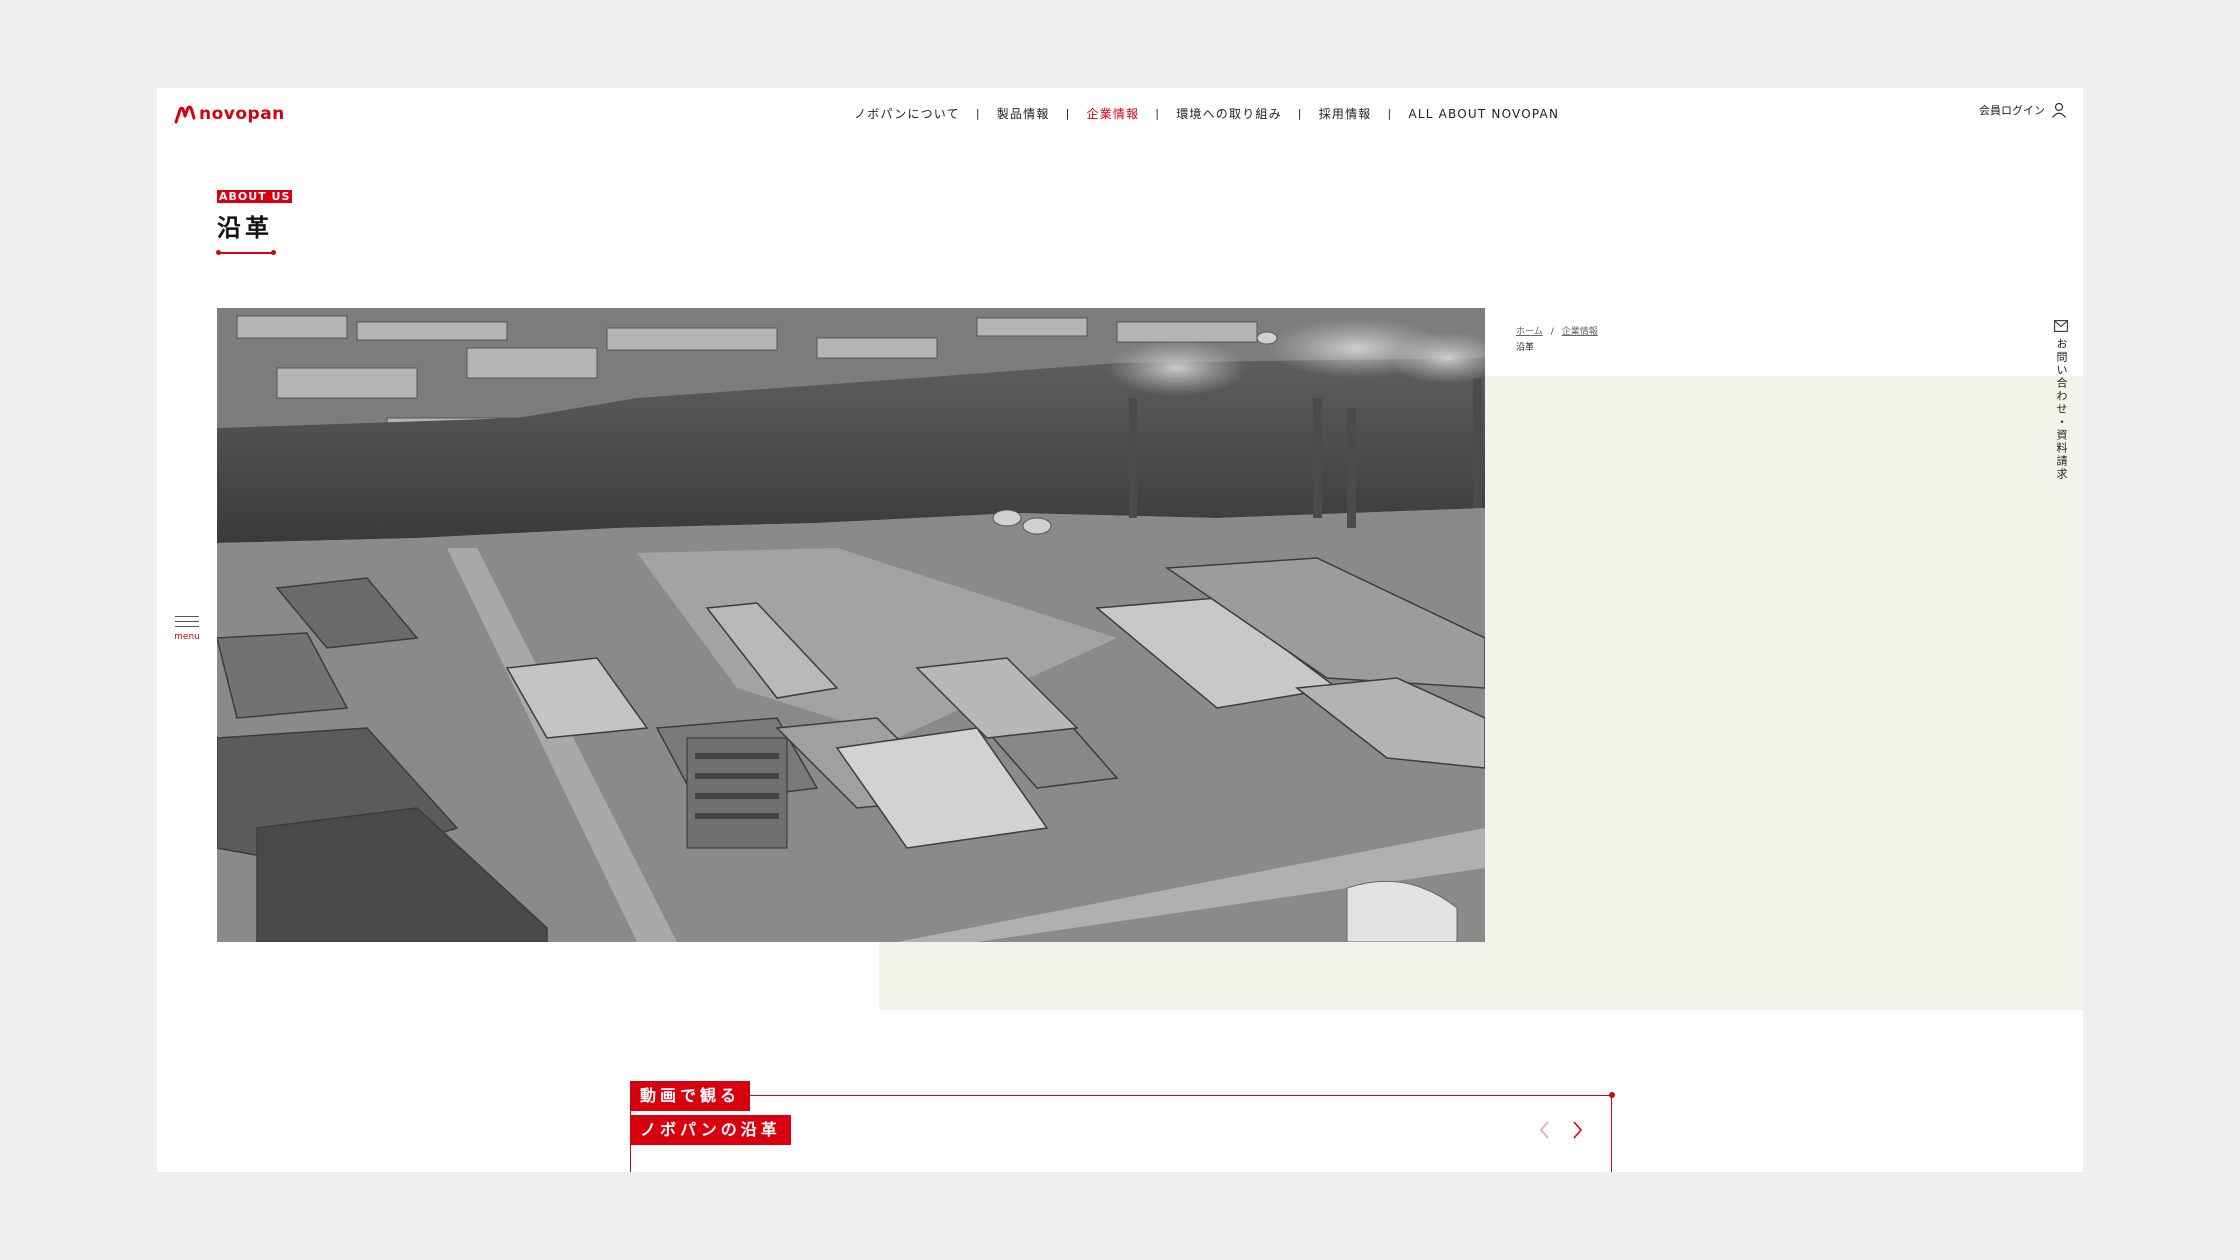  Describe the element at coordinates (1580, 332) in the screenshot. I see `breadcrumb-company: 企業情報` at that location.